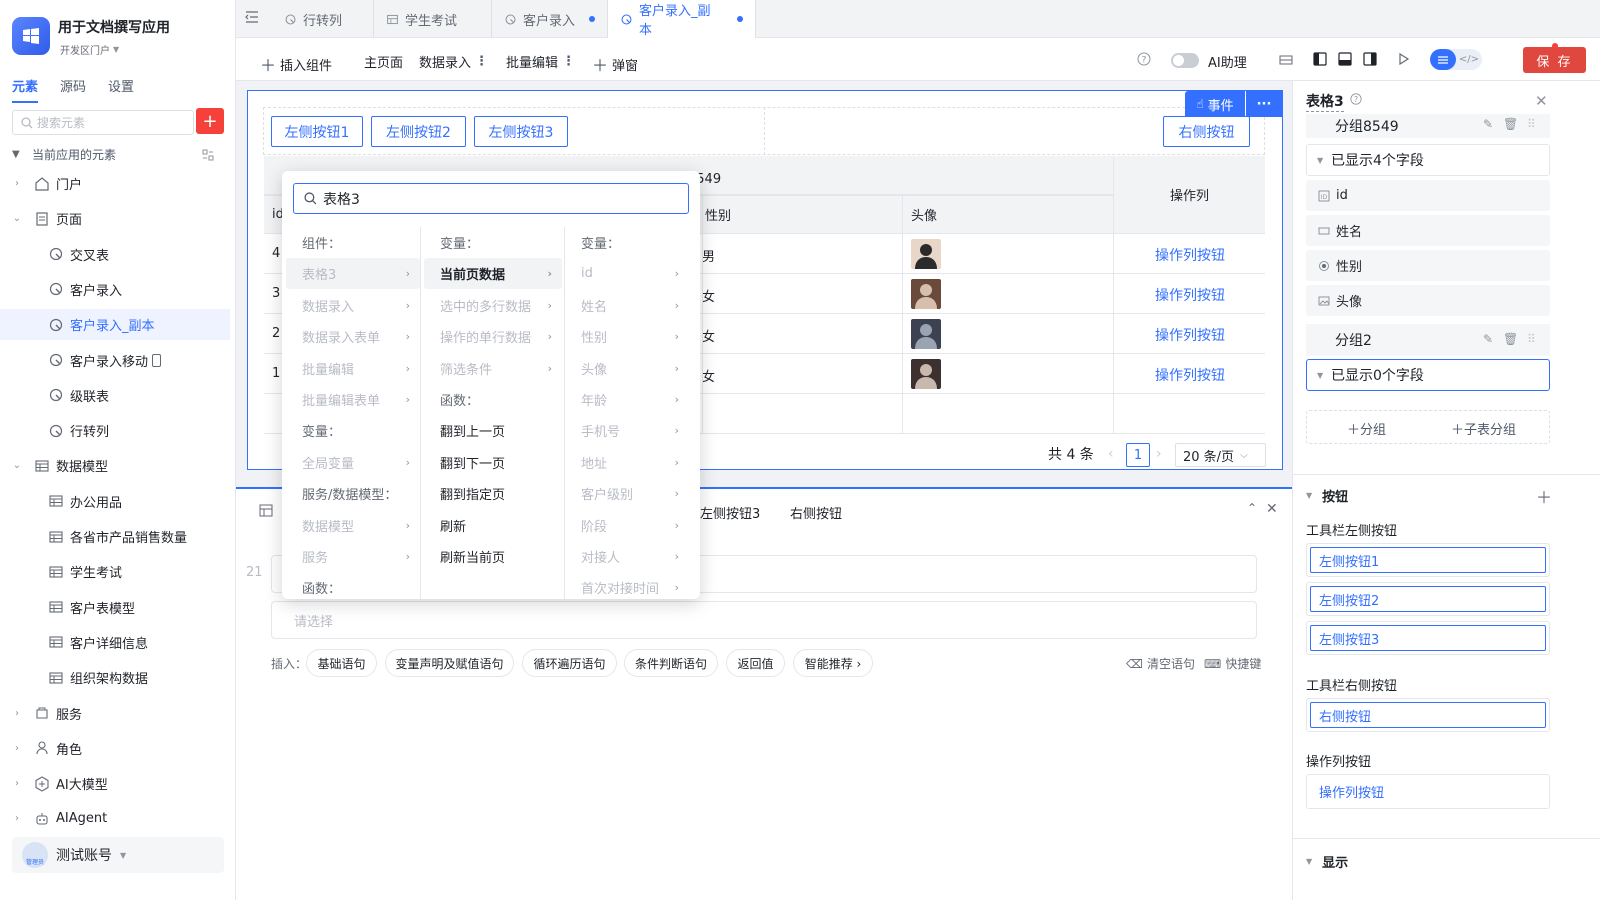 This screenshot has width=1600, height=900. Describe the element at coordinates (1428, 715) in the screenshot. I see `right-right-button: 右侧按钮` at that location.